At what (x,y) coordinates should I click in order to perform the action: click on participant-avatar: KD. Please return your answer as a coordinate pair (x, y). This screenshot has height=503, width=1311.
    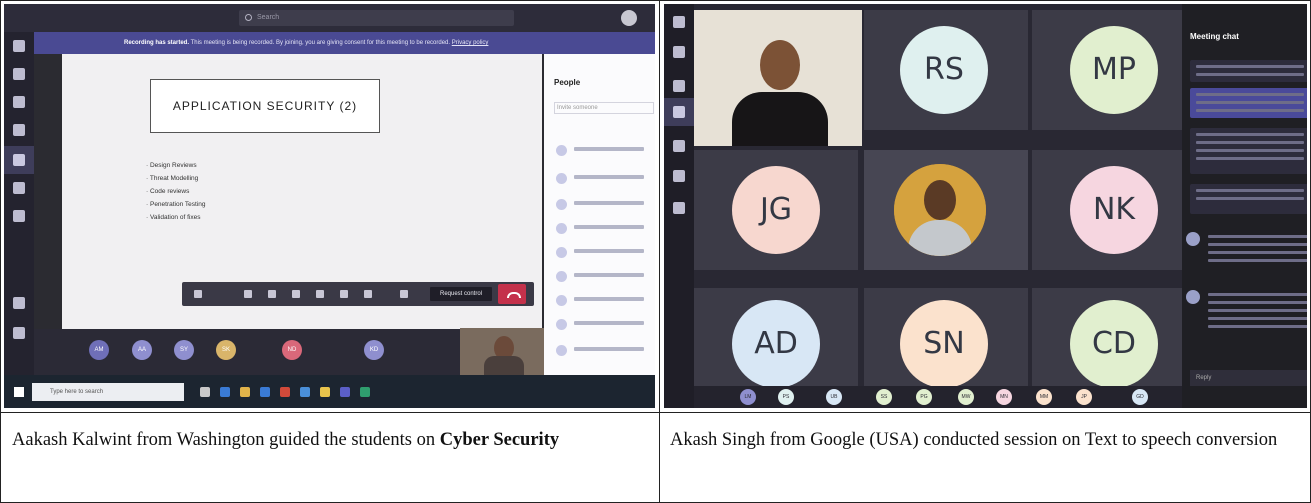
    Looking at the image, I should click on (374, 350).